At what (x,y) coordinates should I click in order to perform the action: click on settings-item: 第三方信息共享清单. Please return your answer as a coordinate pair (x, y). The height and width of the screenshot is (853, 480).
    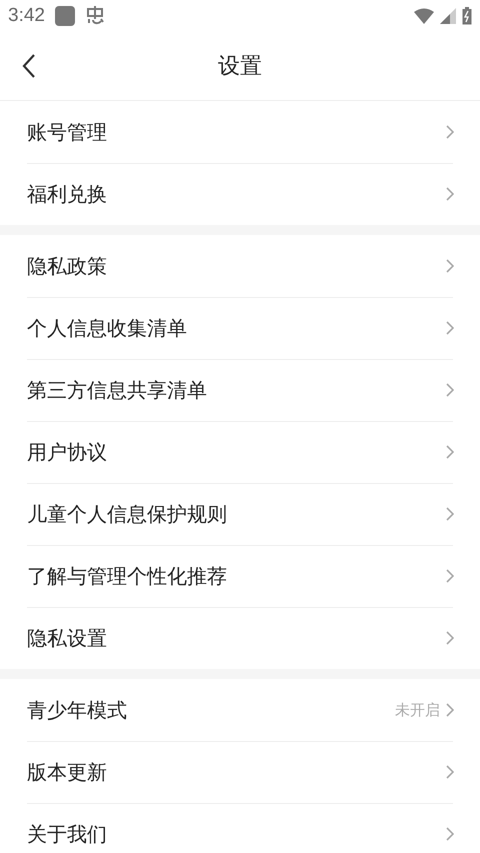
    Looking at the image, I should click on (240, 390).